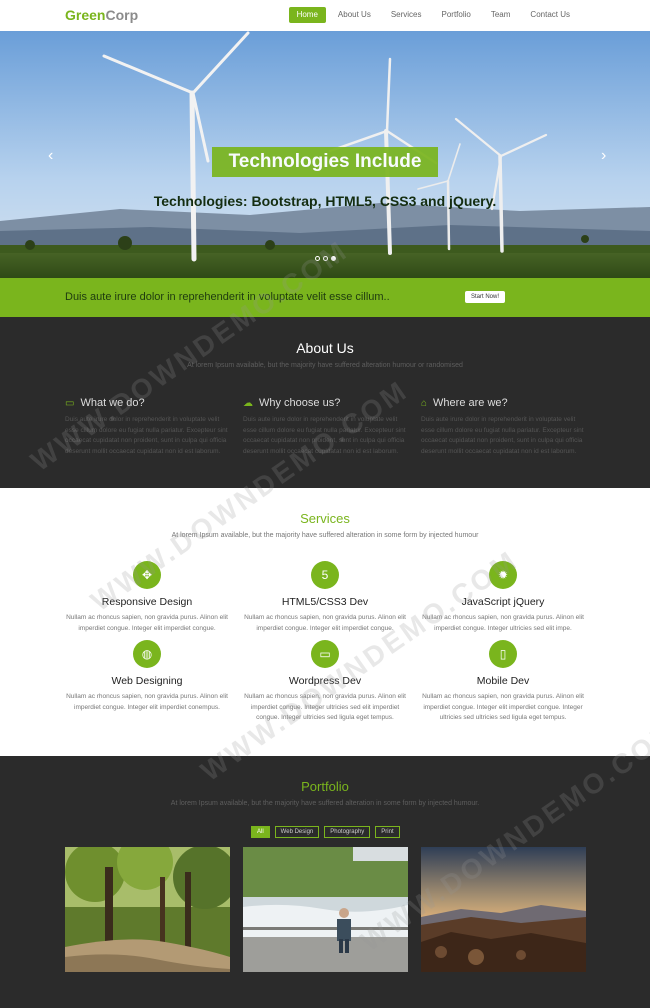 This screenshot has height=1008, width=650. What do you see at coordinates (325, 654) in the screenshot?
I see `desktop-icon: ▭` at bounding box center [325, 654].